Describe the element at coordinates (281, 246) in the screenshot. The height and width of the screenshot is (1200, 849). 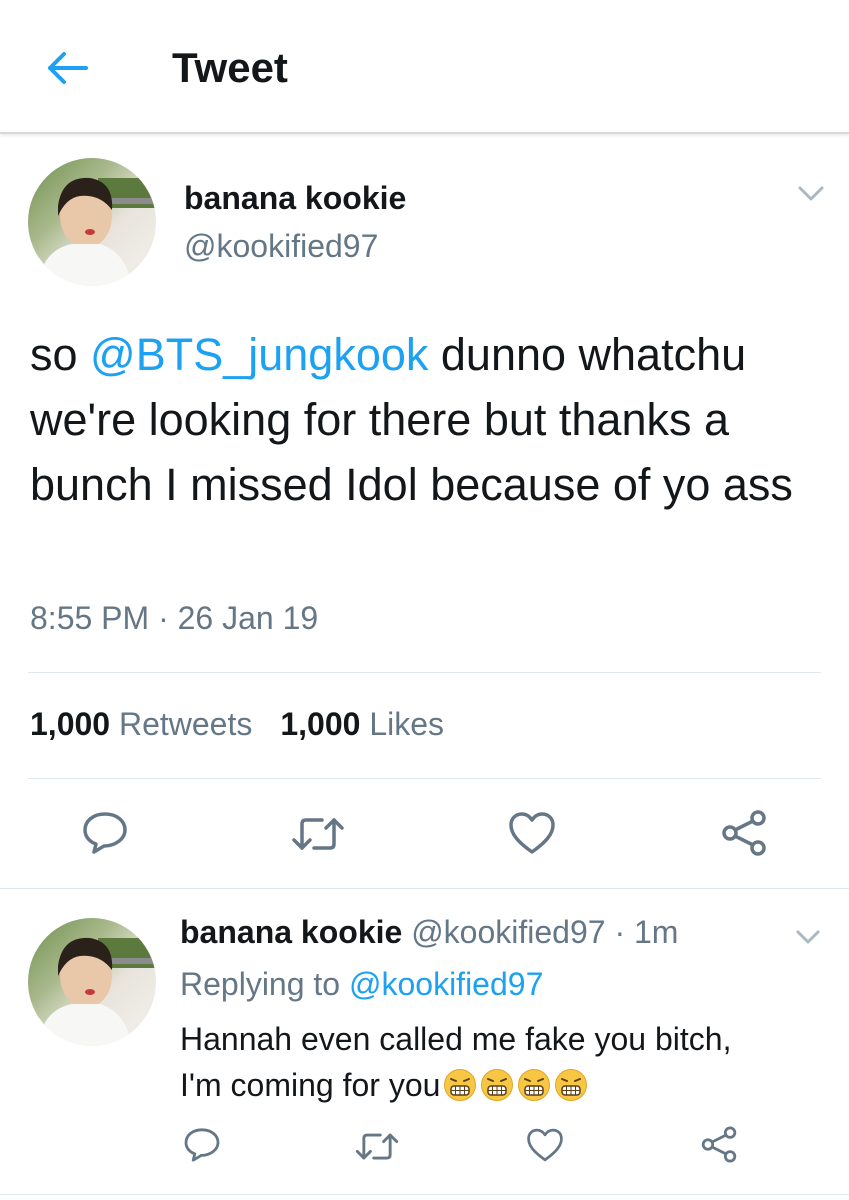
I see `author-handle: @kookified97` at that location.